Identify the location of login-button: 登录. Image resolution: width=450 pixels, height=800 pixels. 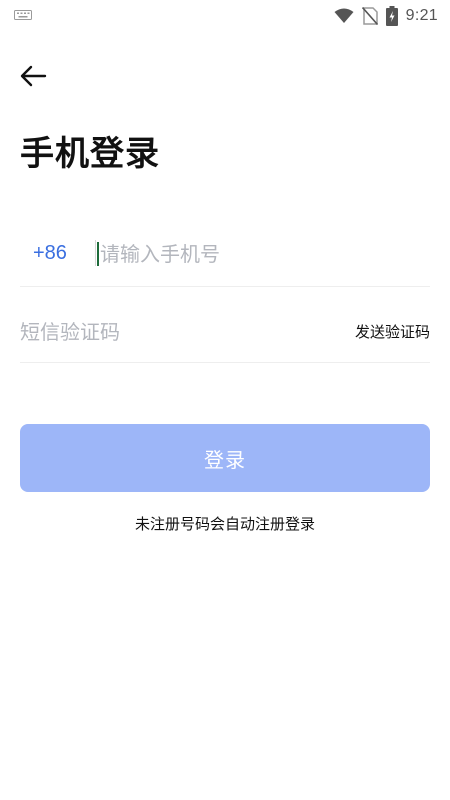
(225, 458).